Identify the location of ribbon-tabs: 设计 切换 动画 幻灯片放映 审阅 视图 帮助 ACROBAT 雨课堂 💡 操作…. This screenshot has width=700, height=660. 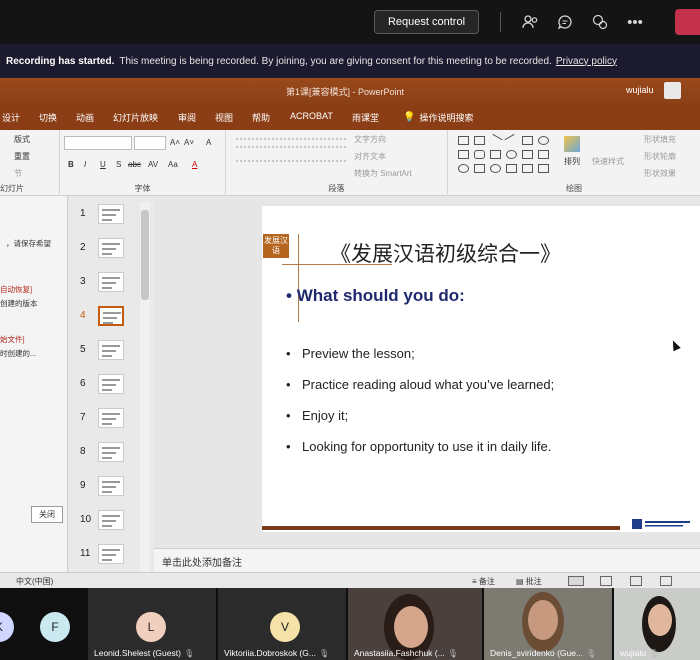
(350, 117).